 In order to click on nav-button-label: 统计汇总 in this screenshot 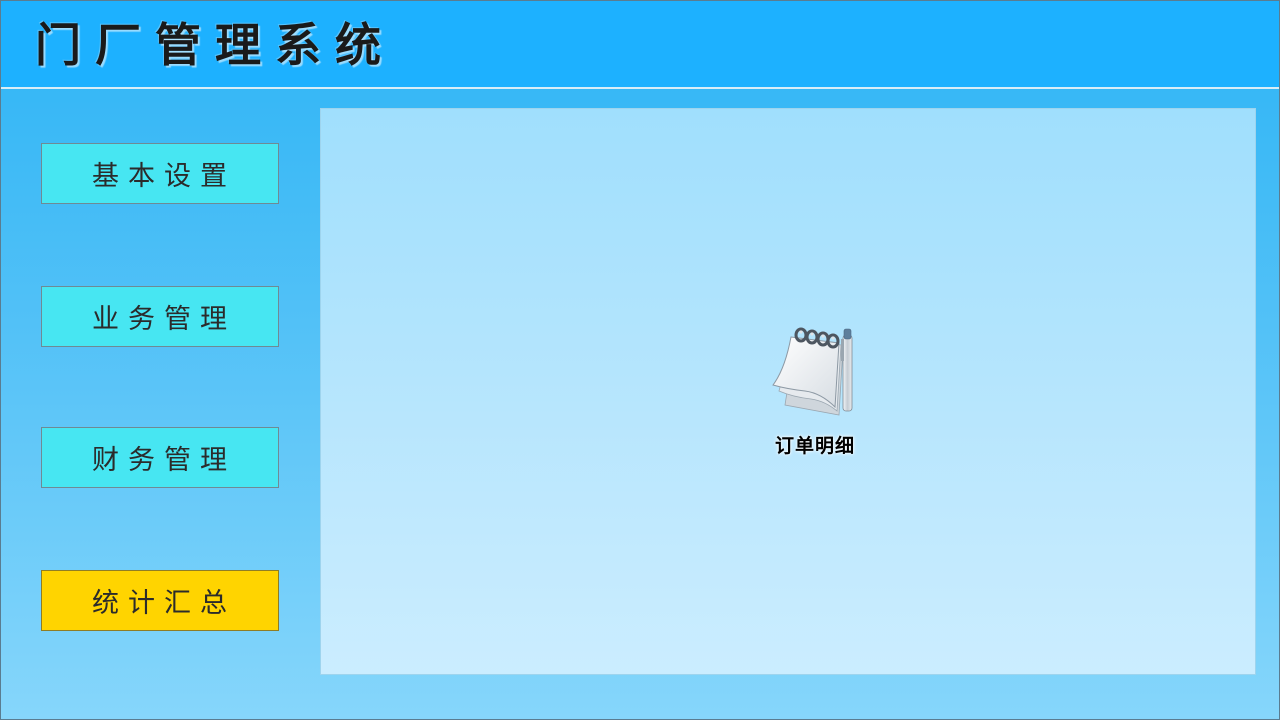, I will do `click(164, 603)`.